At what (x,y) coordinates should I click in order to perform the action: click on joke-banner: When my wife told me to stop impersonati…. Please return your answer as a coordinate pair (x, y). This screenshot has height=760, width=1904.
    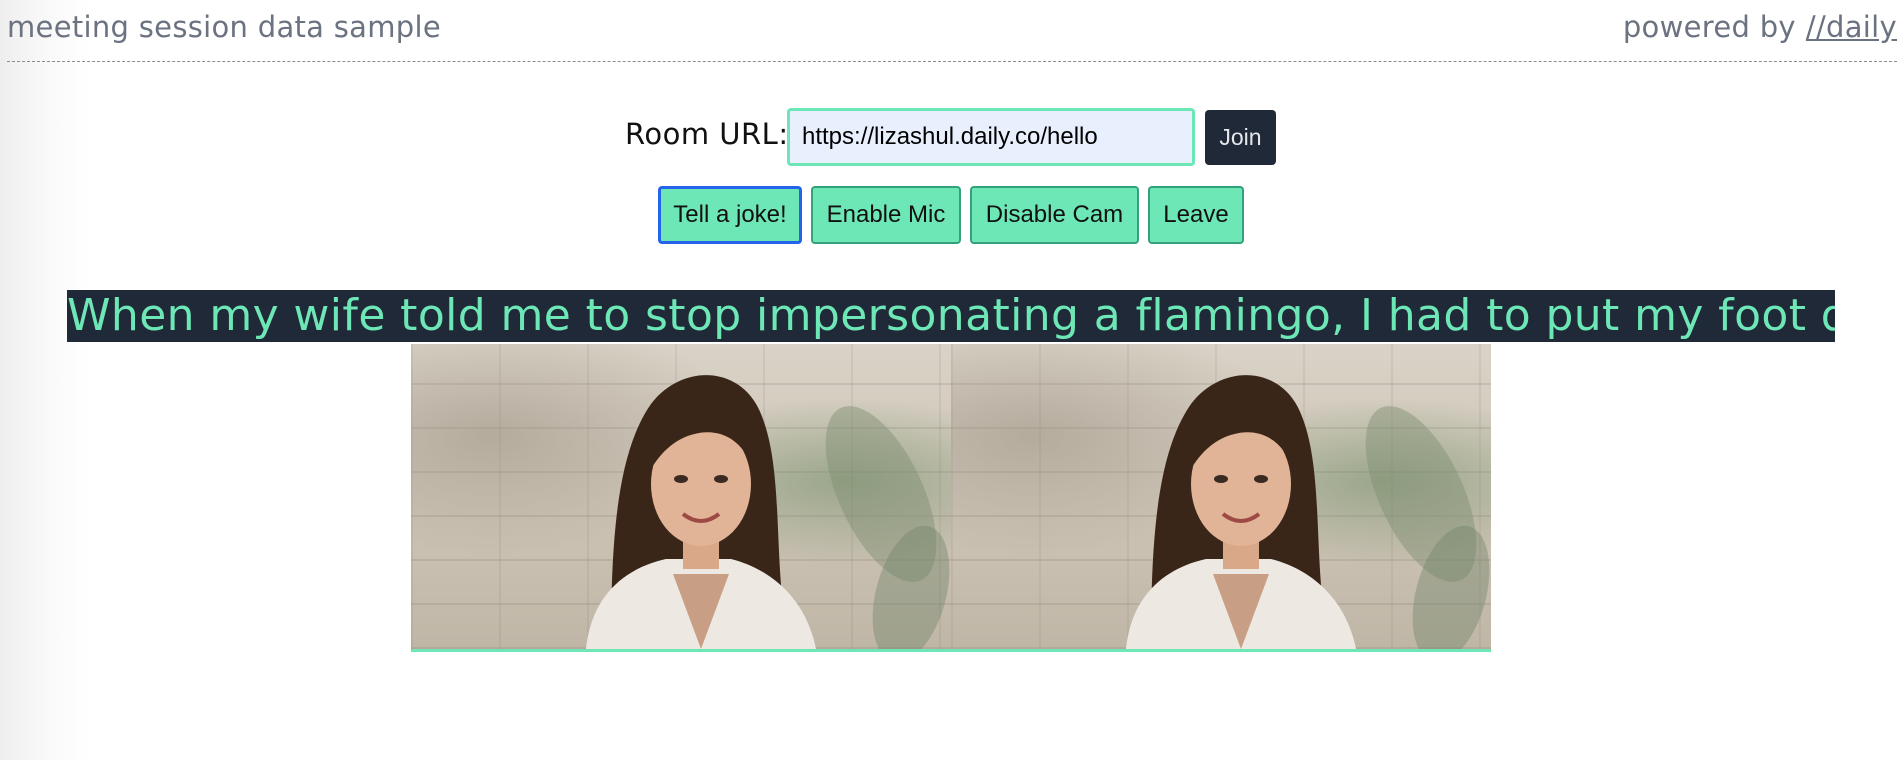
    Looking at the image, I should click on (951, 316).